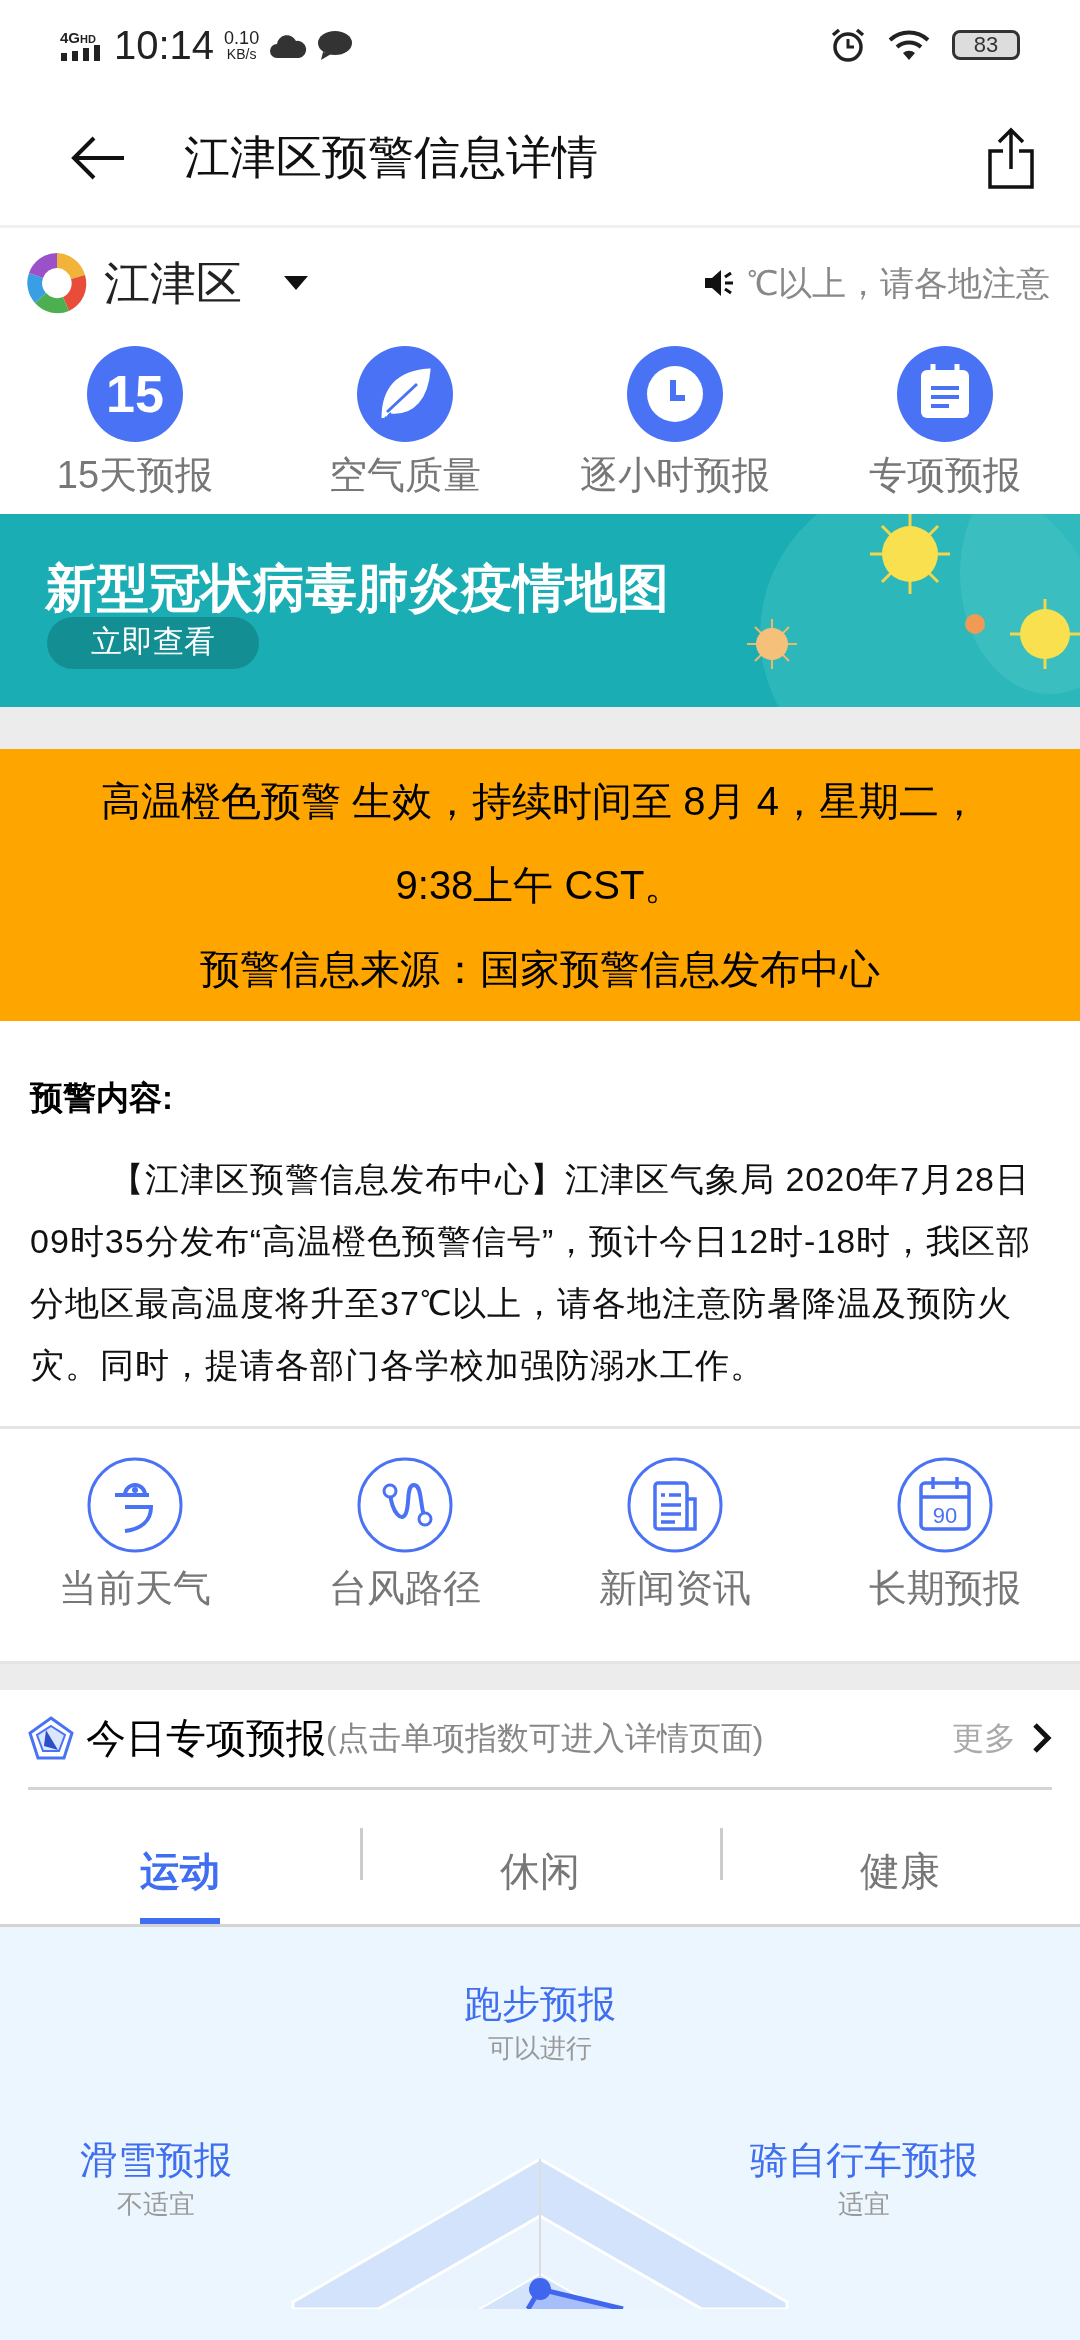 The height and width of the screenshot is (2340, 1080). What do you see at coordinates (70, 37) in the screenshot?
I see `network-type: 4G` at bounding box center [70, 37].